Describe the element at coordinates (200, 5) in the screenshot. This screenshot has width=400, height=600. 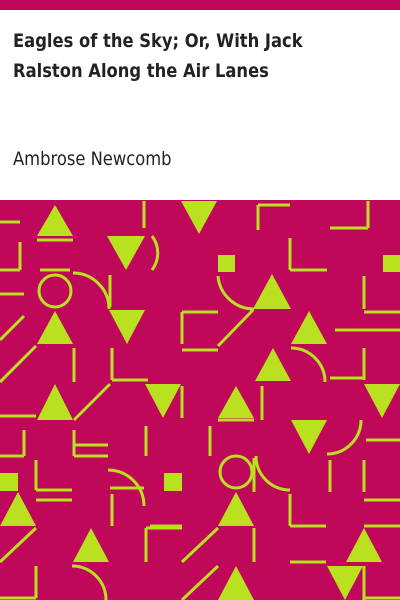
I see `top-color-band` at that location.